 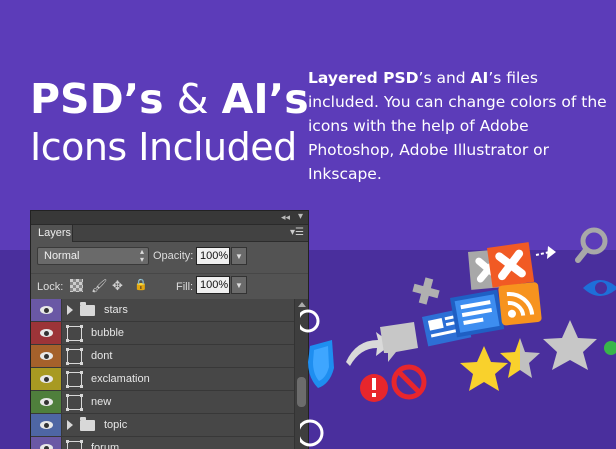 What do you see at coordinates (530, 358) in the screenshot?
I see `half-star-icon` at bounding box center [530, 358].